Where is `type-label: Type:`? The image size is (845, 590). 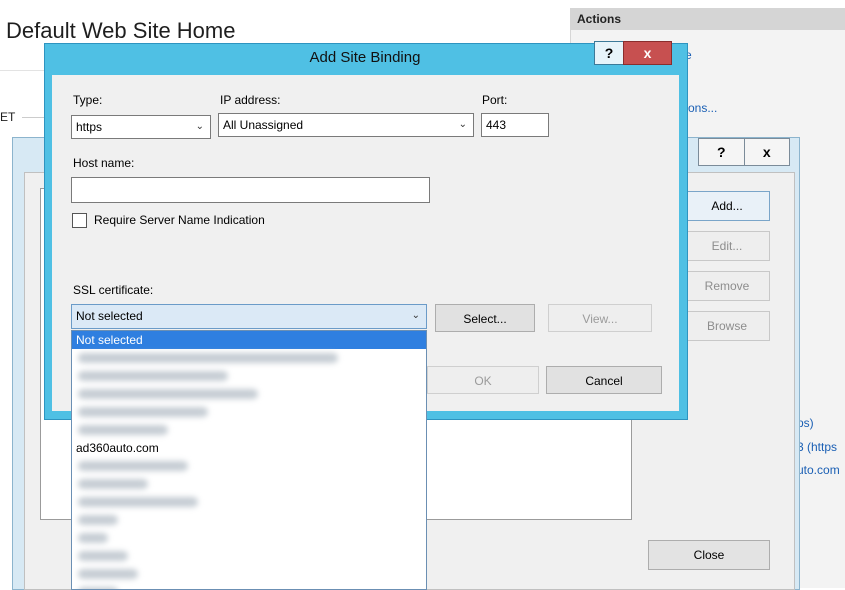 type-label: Type: is located at coordinates (88, 100).